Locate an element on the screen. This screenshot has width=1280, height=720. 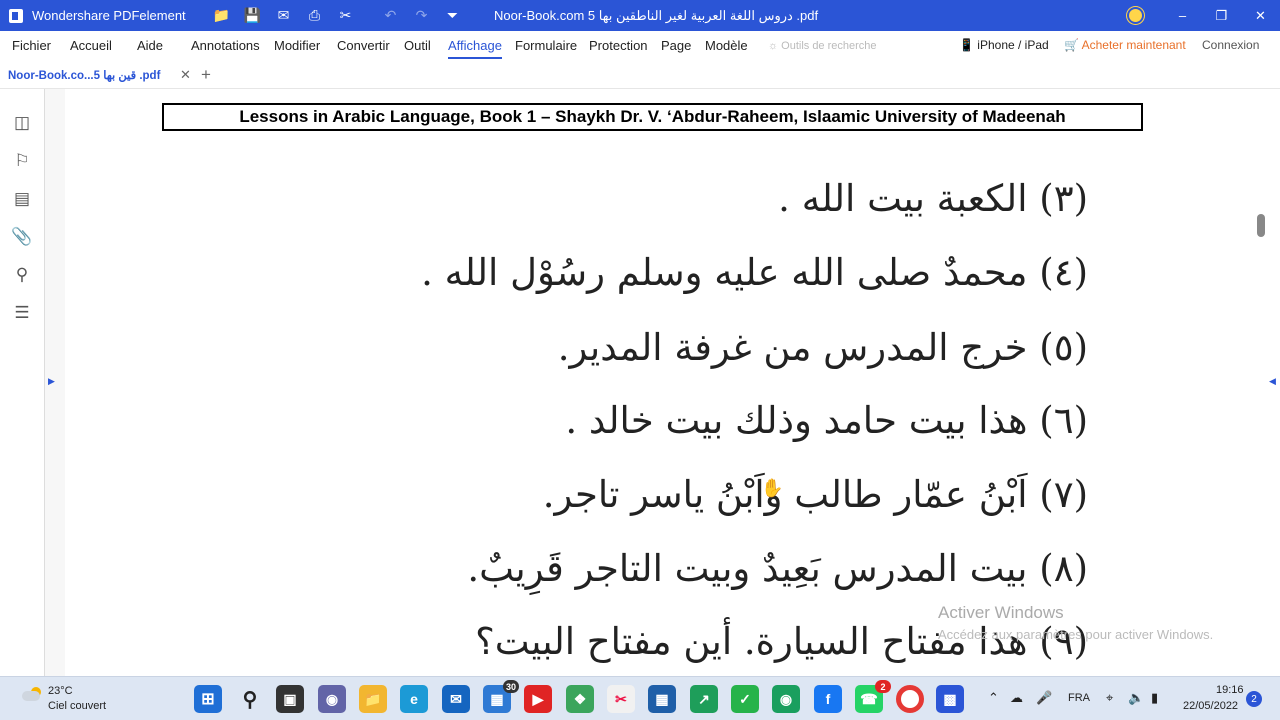
menu-modele: Modèle is located at coordinates (726, 45).